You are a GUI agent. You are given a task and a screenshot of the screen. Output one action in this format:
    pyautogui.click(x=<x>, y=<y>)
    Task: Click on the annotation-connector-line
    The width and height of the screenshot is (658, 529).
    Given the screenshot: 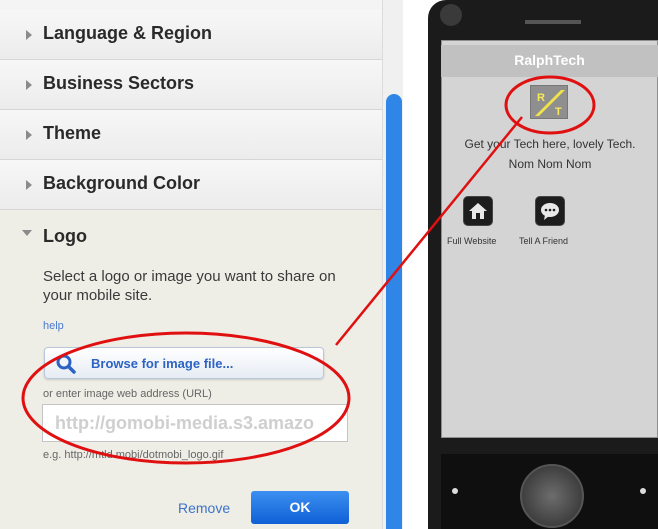 What is the action you would take?
    pyautogui.click(x=429, y=231)
    